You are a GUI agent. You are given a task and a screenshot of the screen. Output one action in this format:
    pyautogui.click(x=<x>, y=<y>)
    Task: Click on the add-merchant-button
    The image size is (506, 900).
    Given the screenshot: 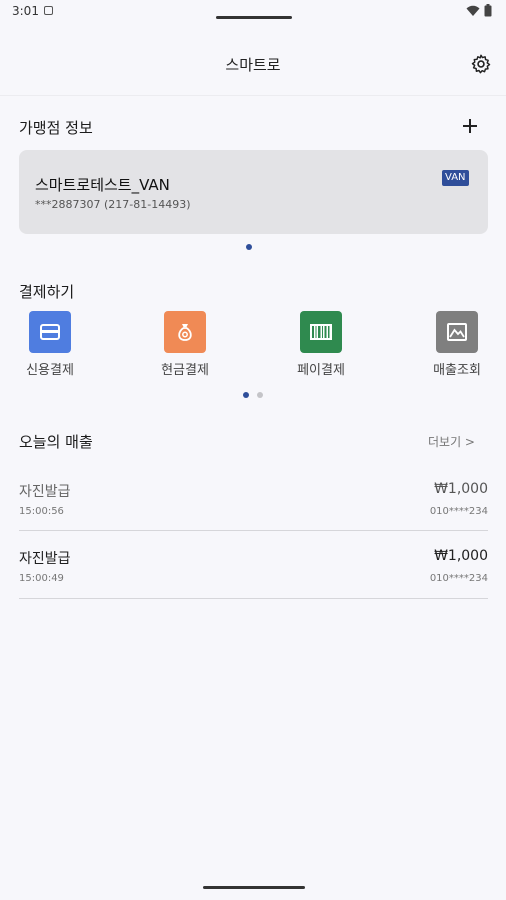 What is the action you would take?
    pyautogui.click(x=470, y=126)
    